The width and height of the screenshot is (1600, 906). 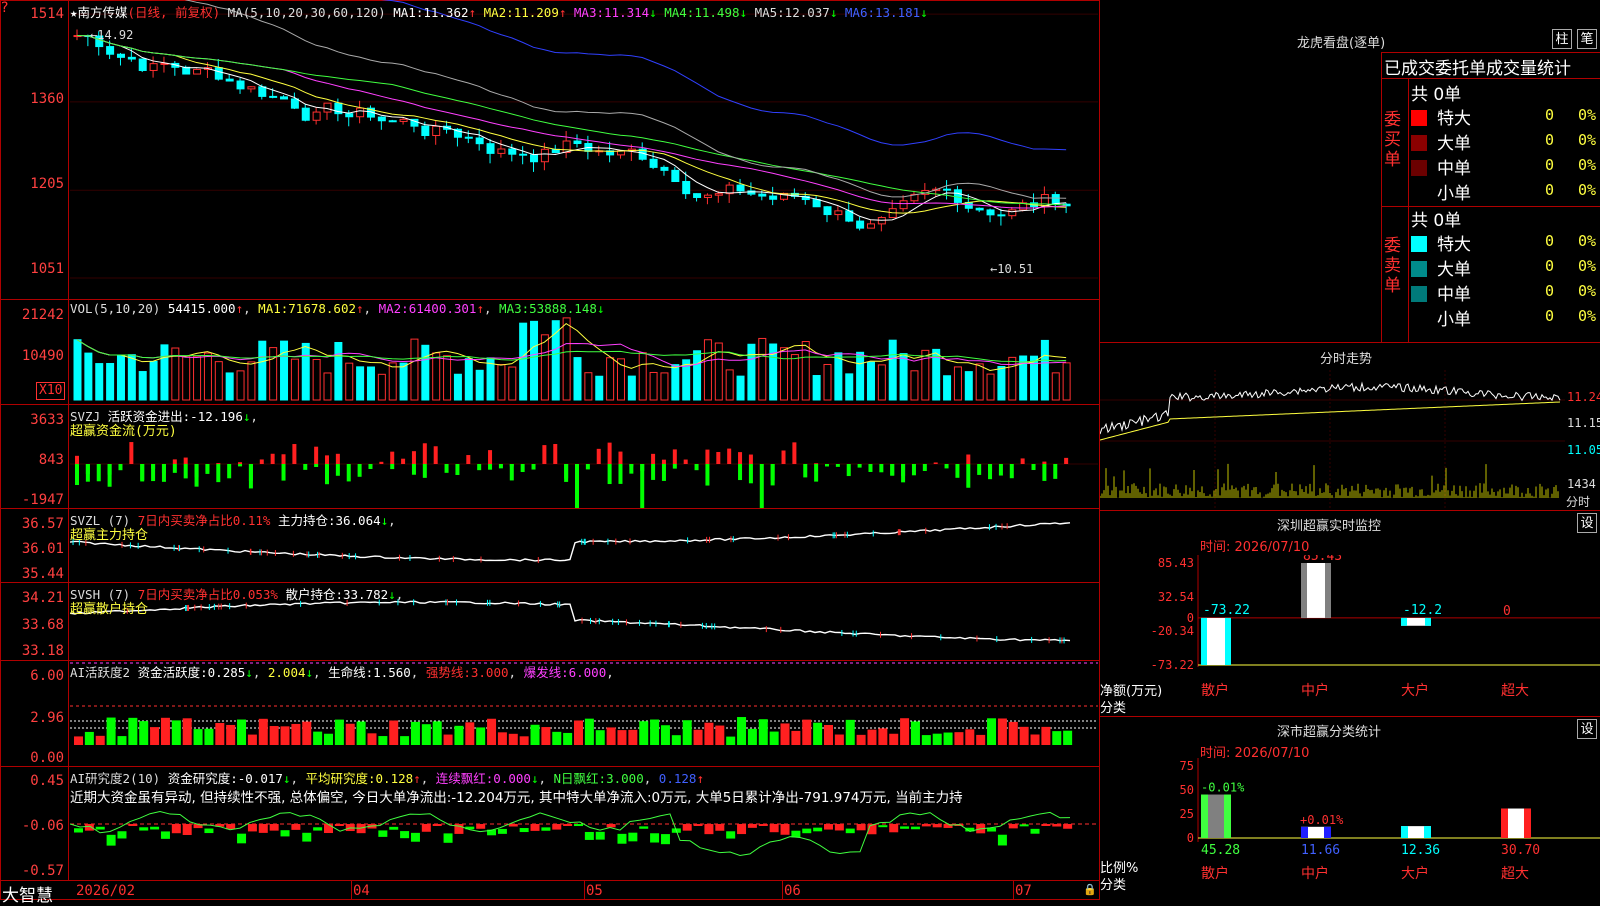 I want to click on holding-line, so click(x=570, y=621).